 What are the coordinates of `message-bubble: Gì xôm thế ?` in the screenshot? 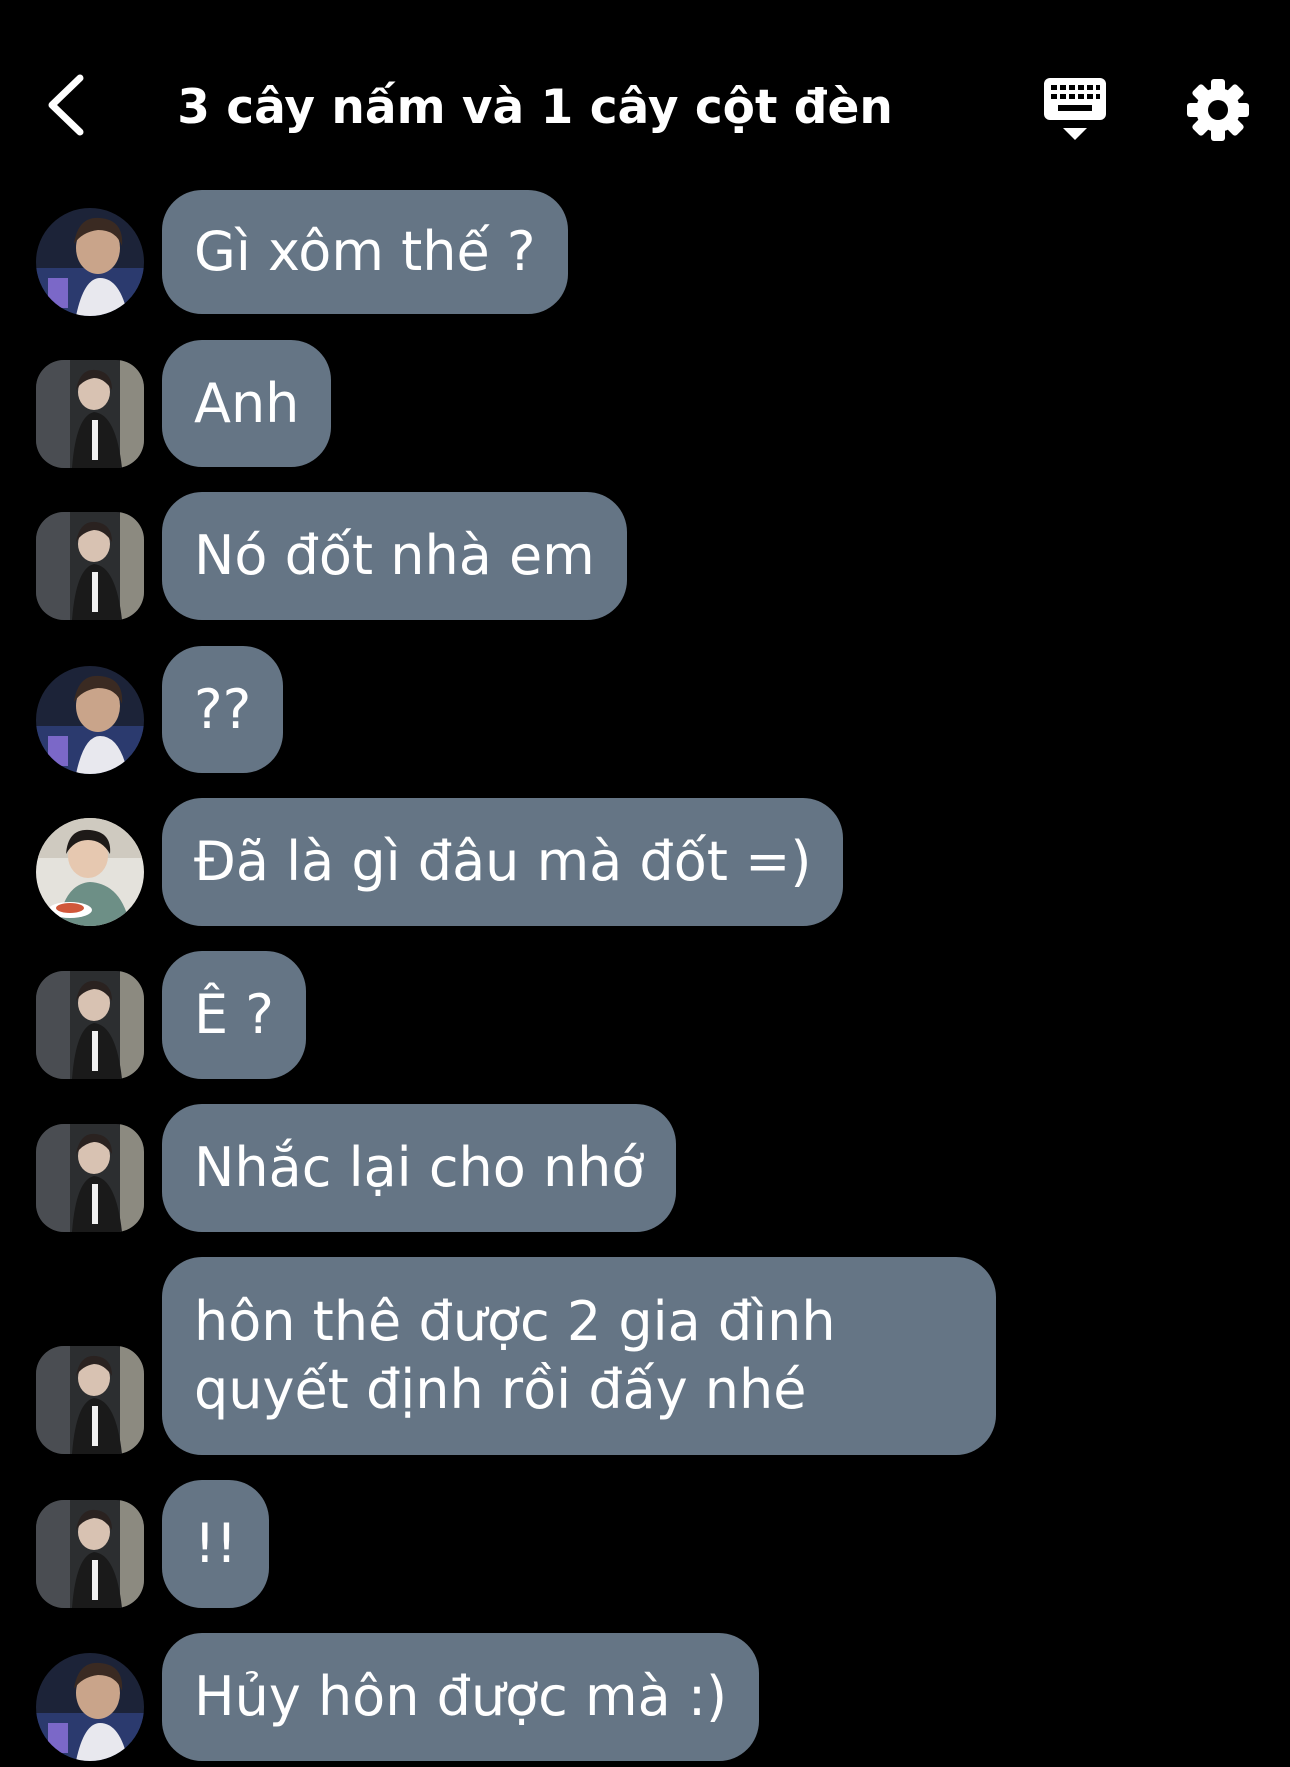 It's located at (365, 252).